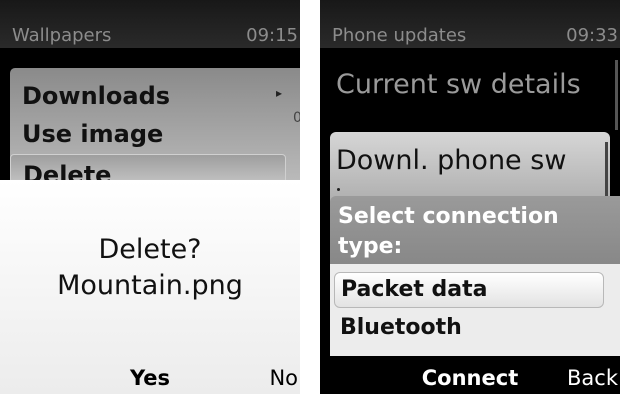 Image resolution: width=620 pixels, height=394 pixels. I want to click on menu-item-downloads: Downloads, so click(96, 96).